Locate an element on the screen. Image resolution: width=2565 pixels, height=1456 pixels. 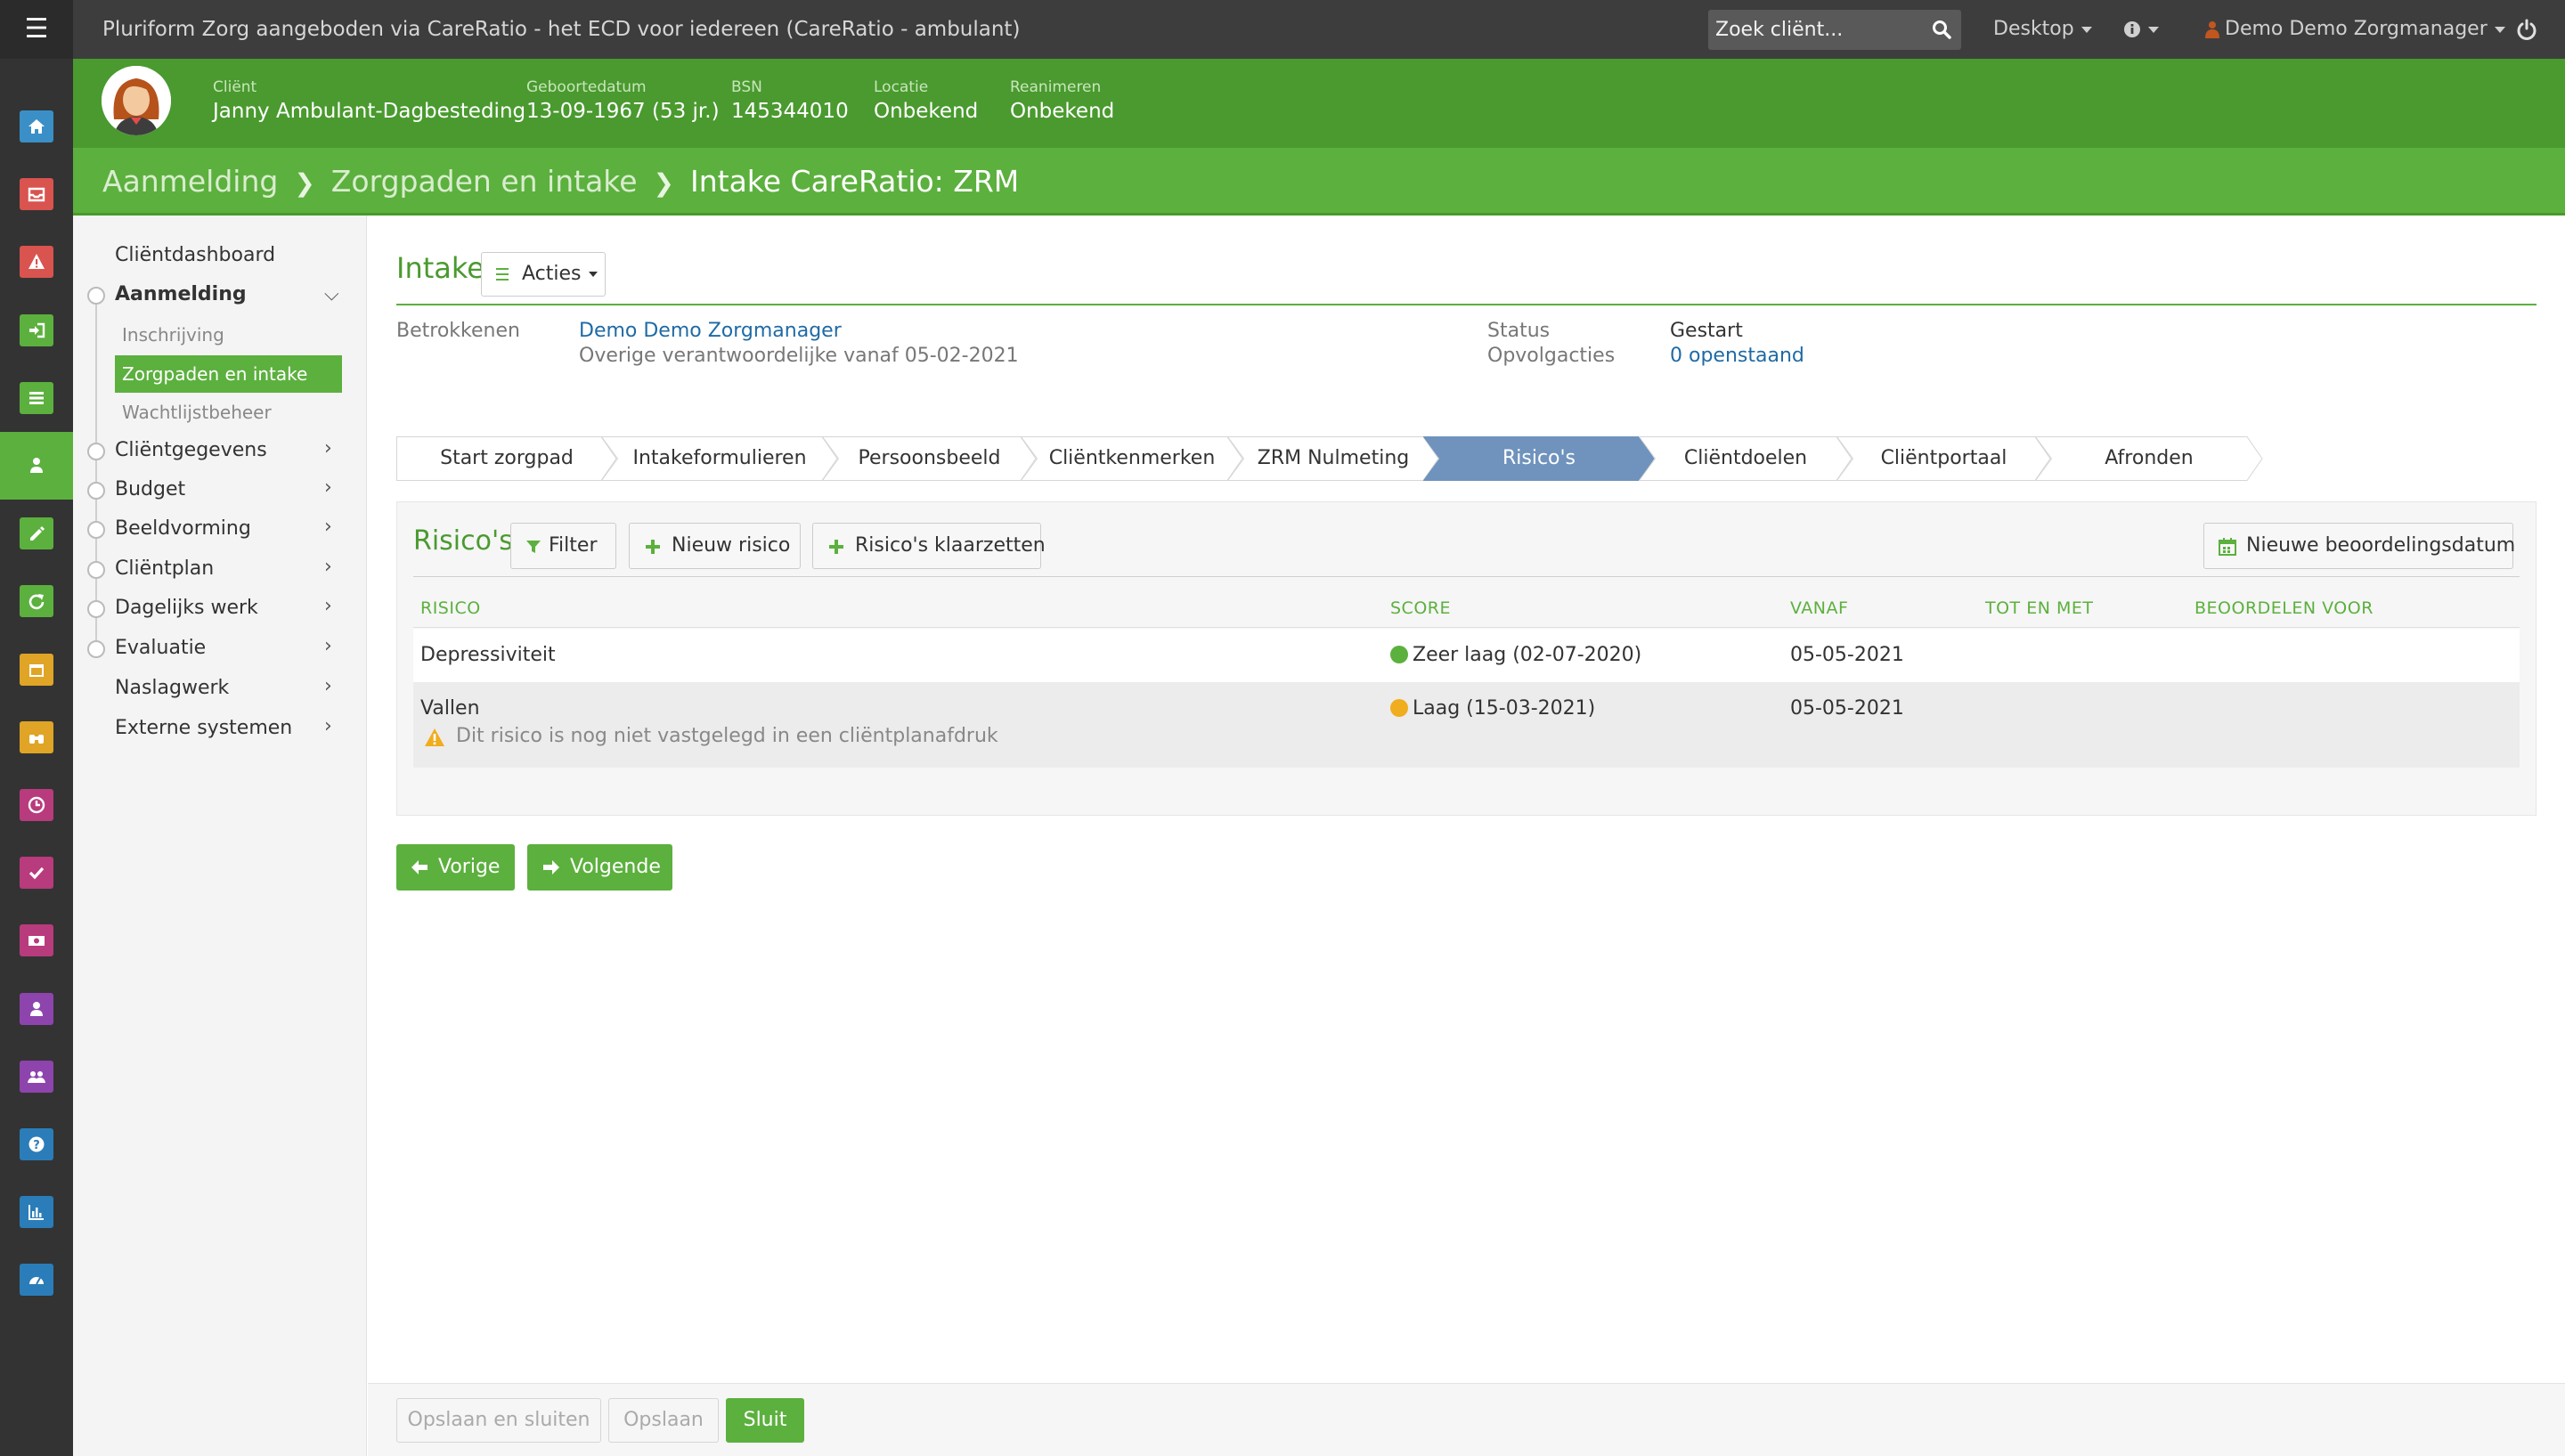
opslaan-button: Opslaan is located at coordinates (663, 1420).